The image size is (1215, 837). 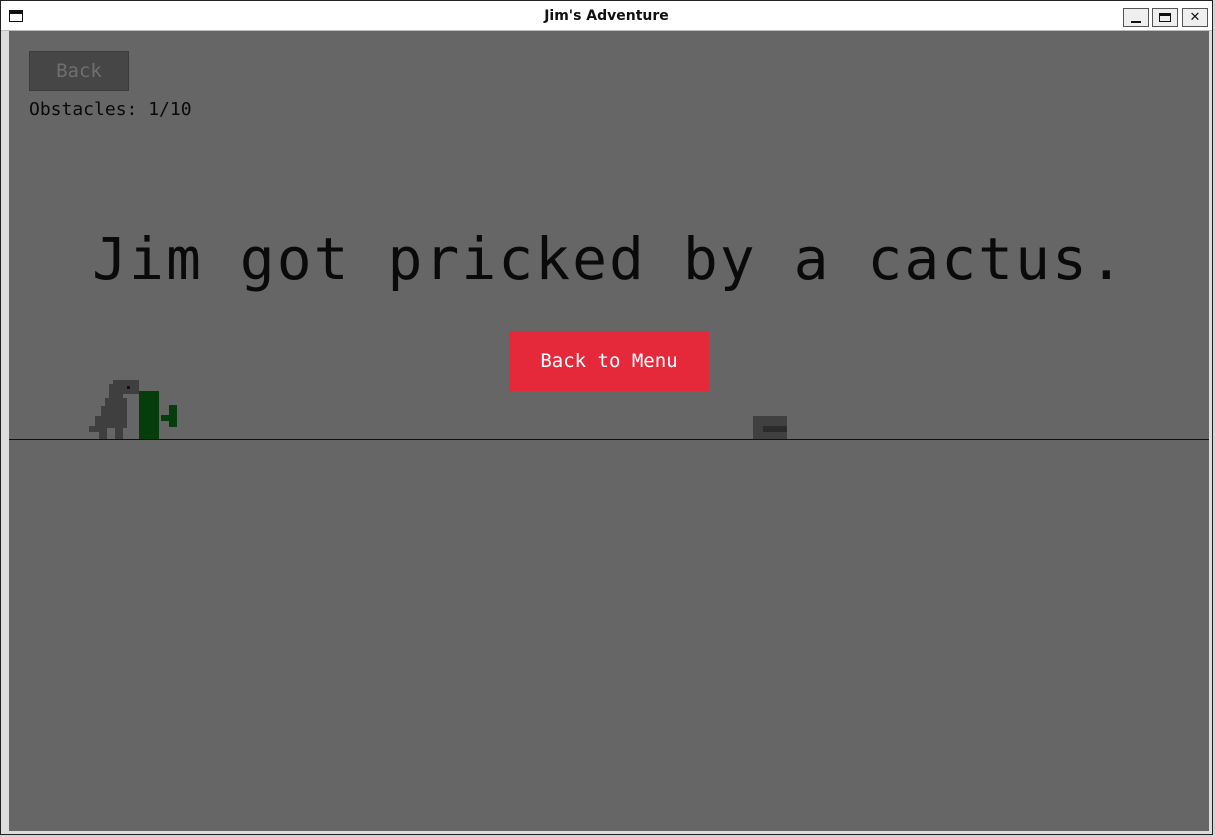 I want to click on minimize-button, so click(x=1136, y=17).